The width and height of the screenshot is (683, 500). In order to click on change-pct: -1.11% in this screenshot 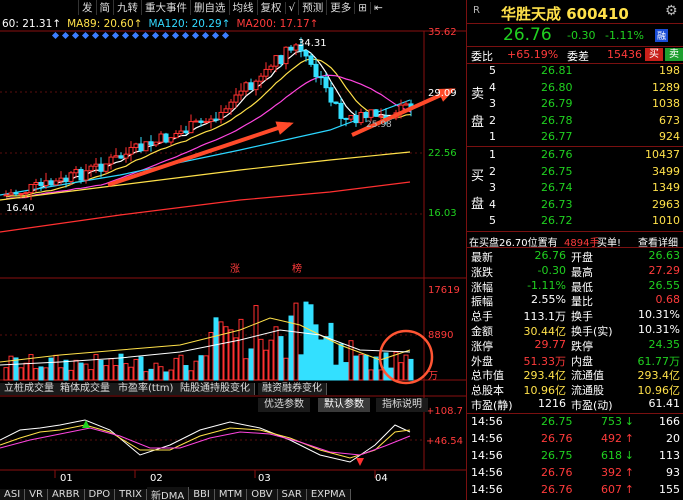, I will do `click(624, 35)`.